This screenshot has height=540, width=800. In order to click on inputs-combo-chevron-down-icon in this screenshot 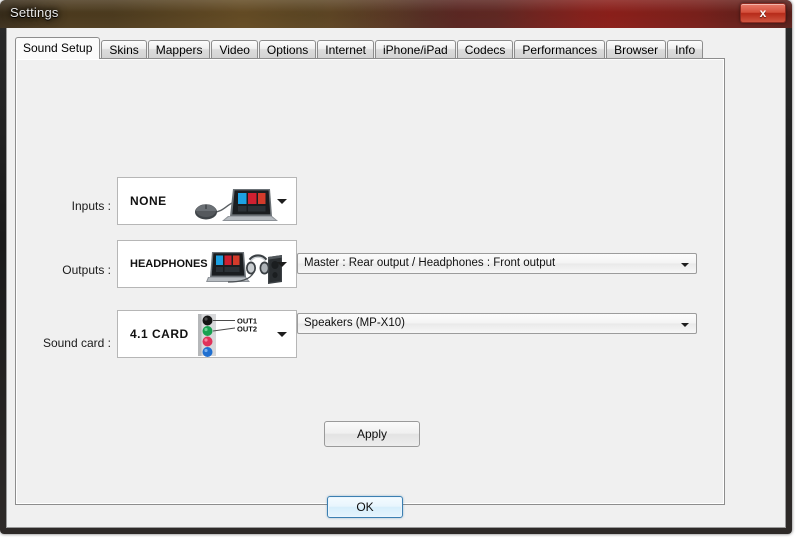, I will do `click(282, 201)`.